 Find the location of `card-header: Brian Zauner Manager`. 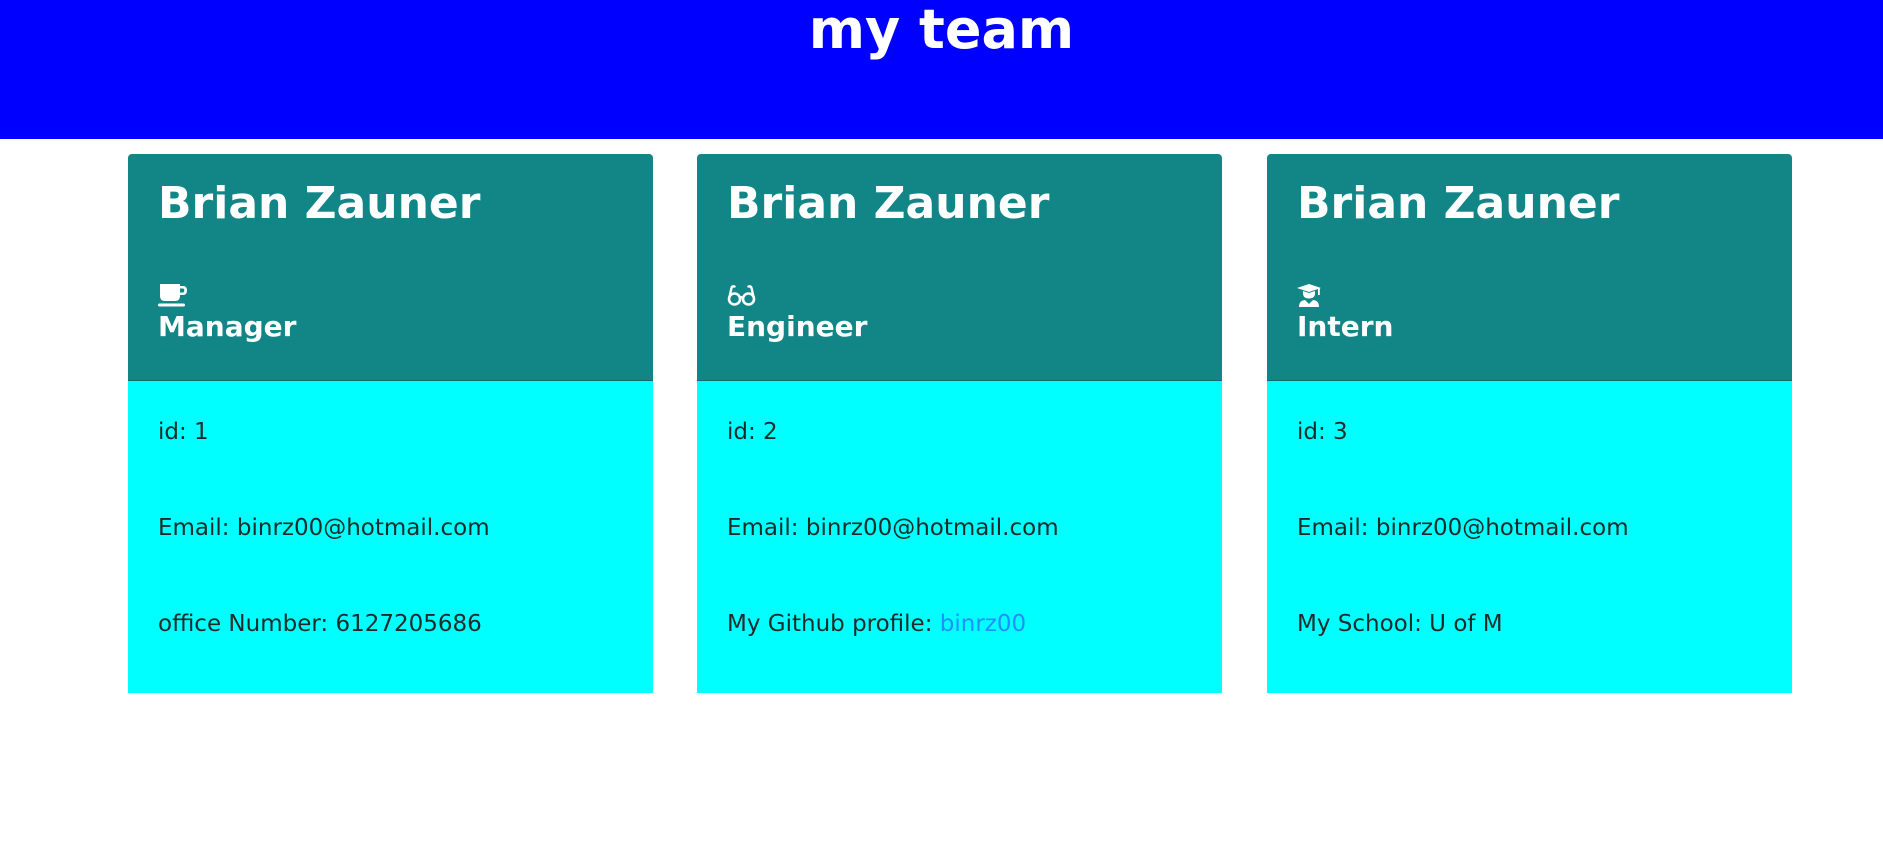

card-header: Brian Zauner Manager is located at coordinates (390, 267).